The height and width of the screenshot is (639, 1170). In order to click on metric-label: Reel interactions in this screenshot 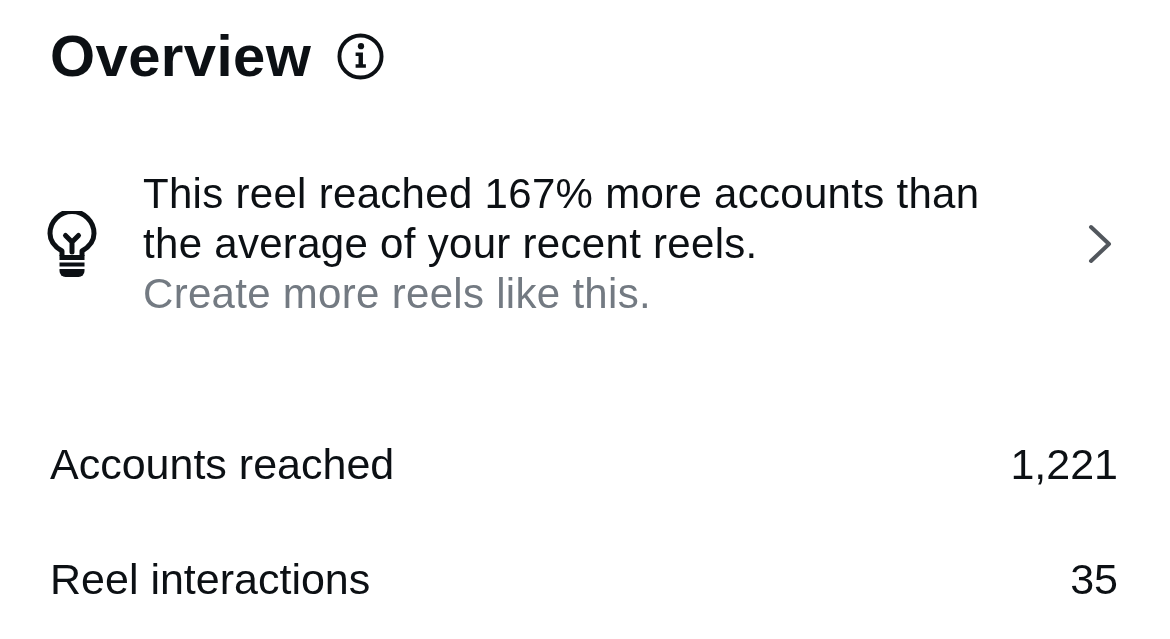, I will do `click(210, 579)`.